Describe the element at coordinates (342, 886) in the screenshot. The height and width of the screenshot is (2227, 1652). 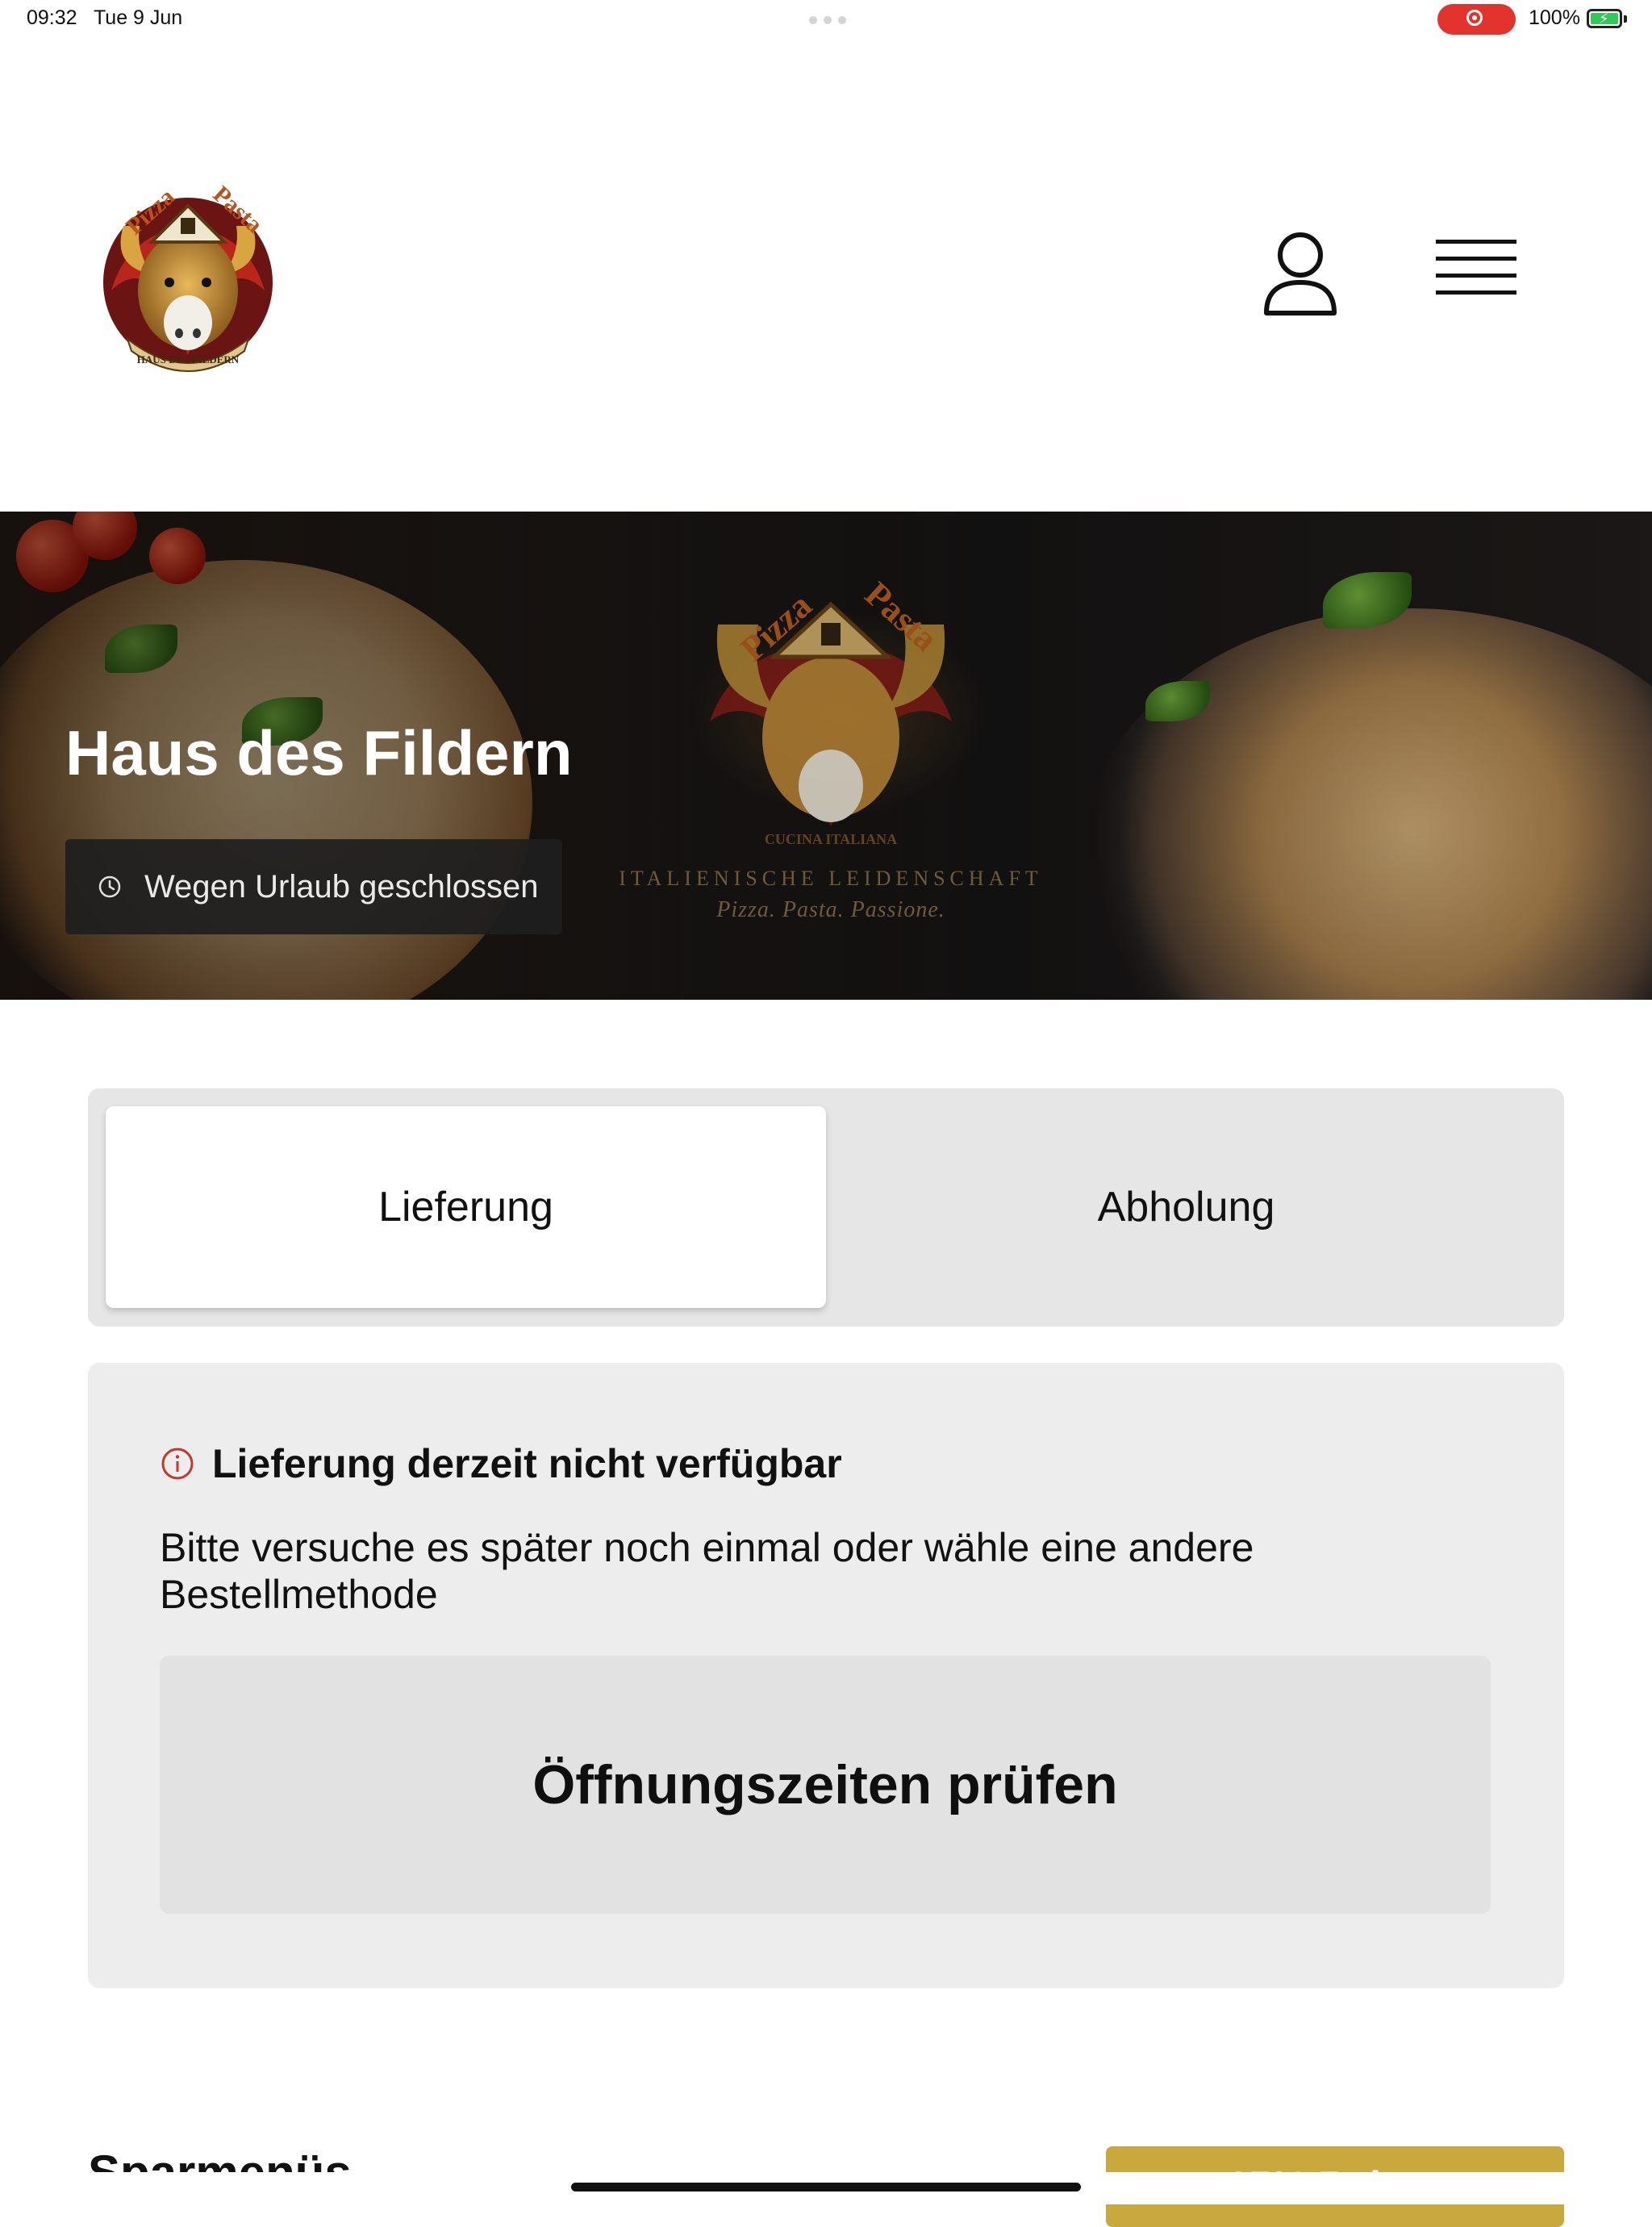
I see `opening-status-text: Wegen Urlaub geschlossen` at that location.